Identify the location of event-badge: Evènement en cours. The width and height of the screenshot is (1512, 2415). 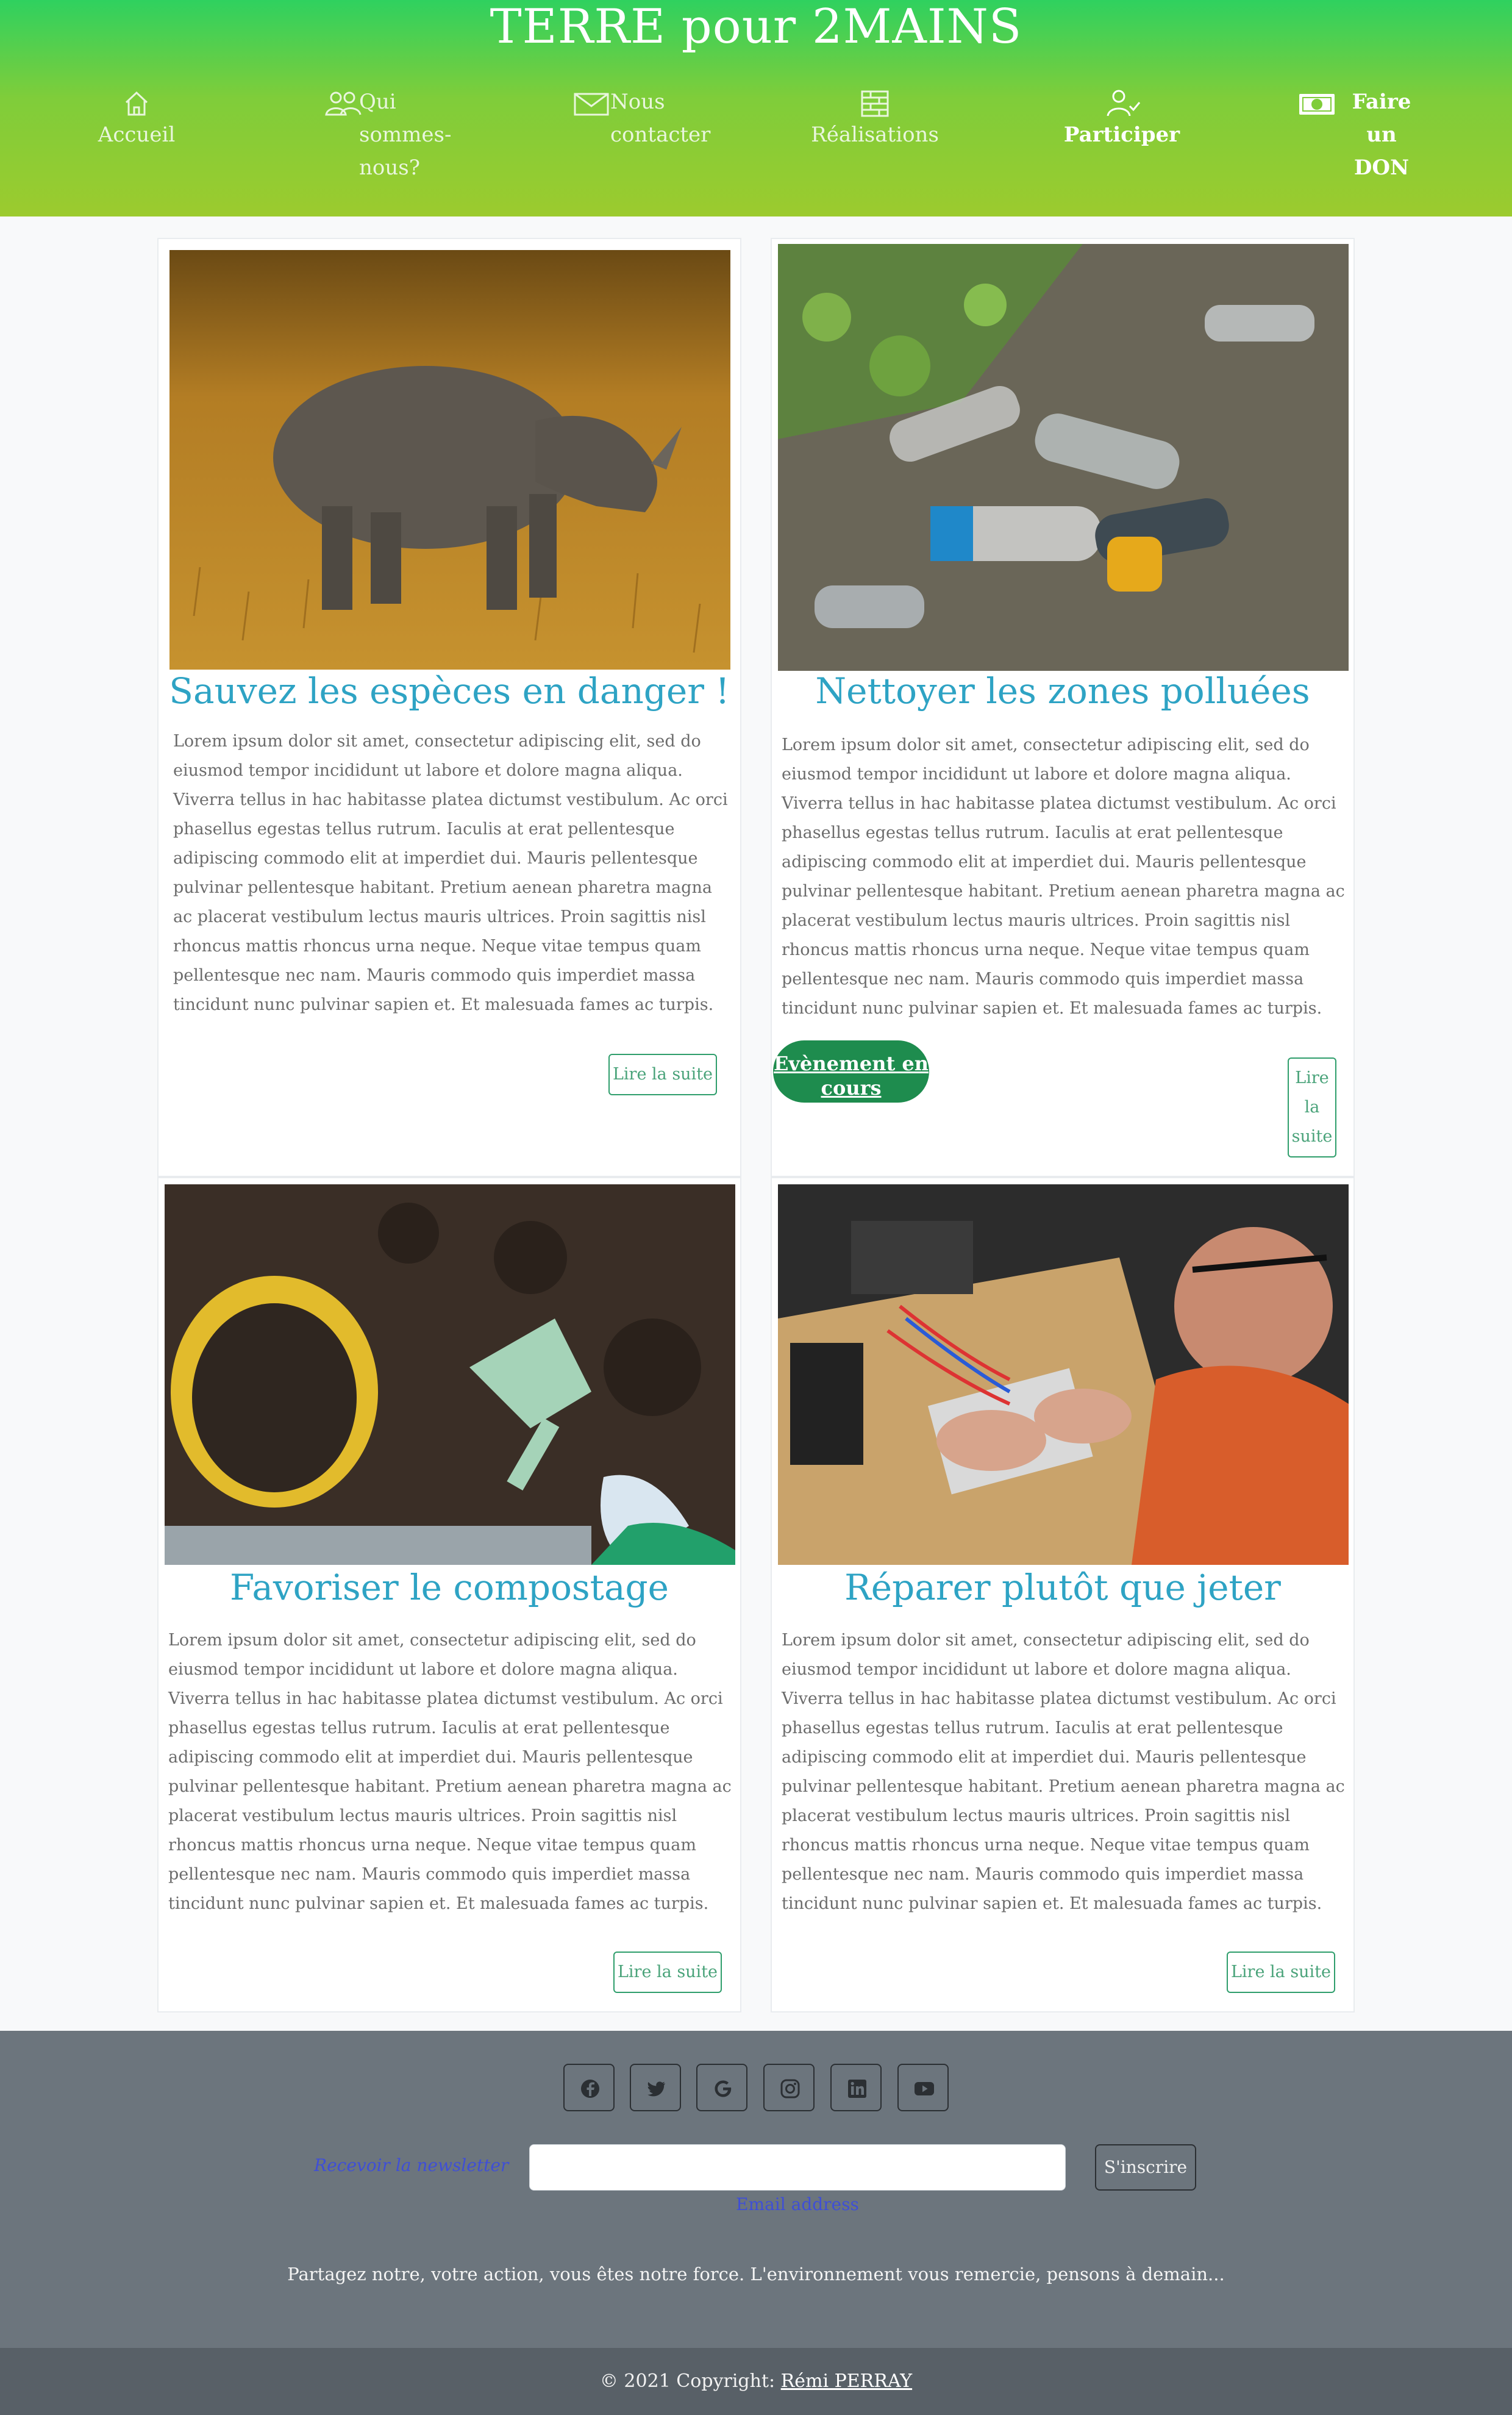
(851, 1071).